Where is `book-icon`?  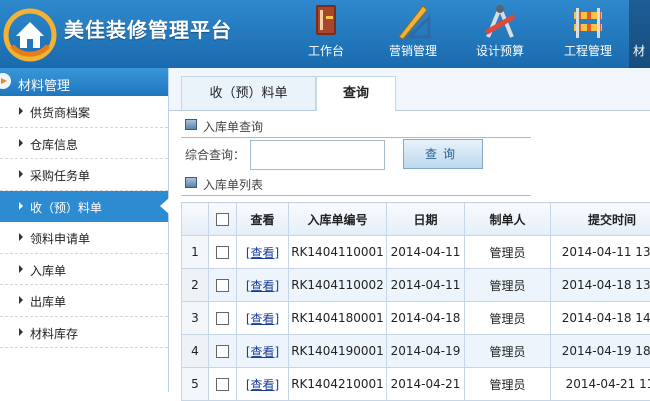
book-icon is located at coordinates (326, 22).